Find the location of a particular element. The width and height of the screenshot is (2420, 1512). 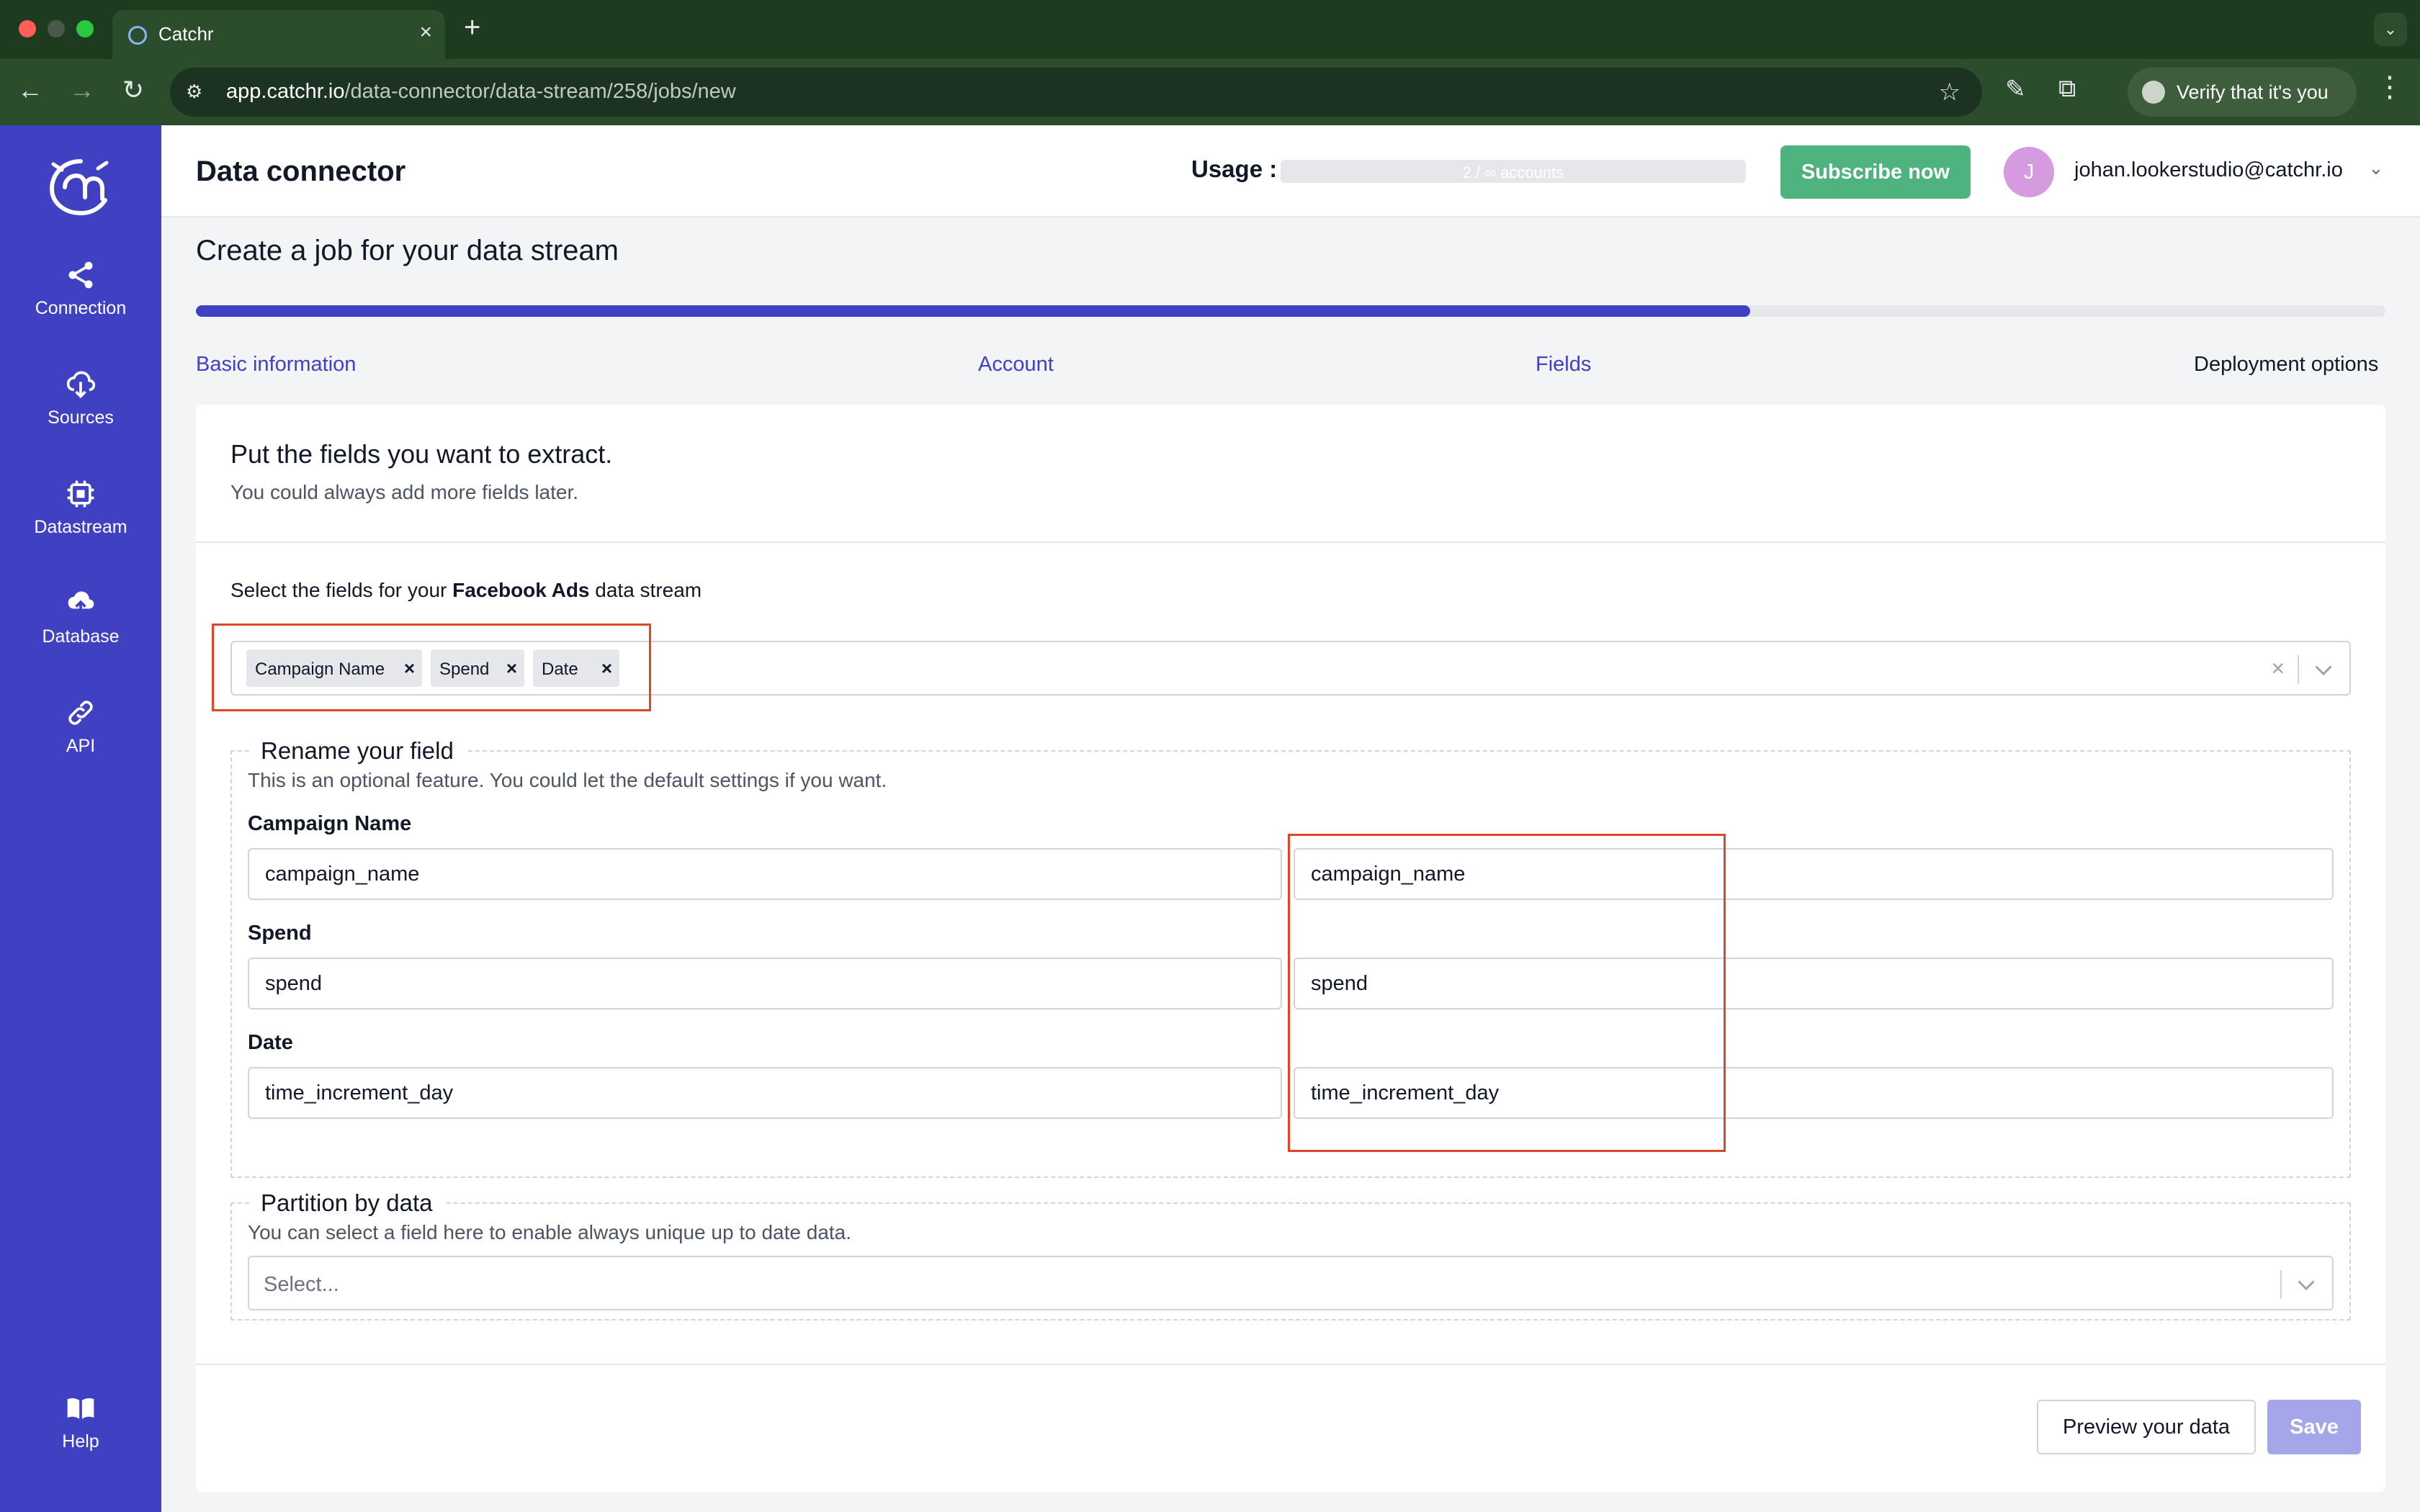

usage-bar: 2 / ∞ accounts is located at coordinates (1513, 171).